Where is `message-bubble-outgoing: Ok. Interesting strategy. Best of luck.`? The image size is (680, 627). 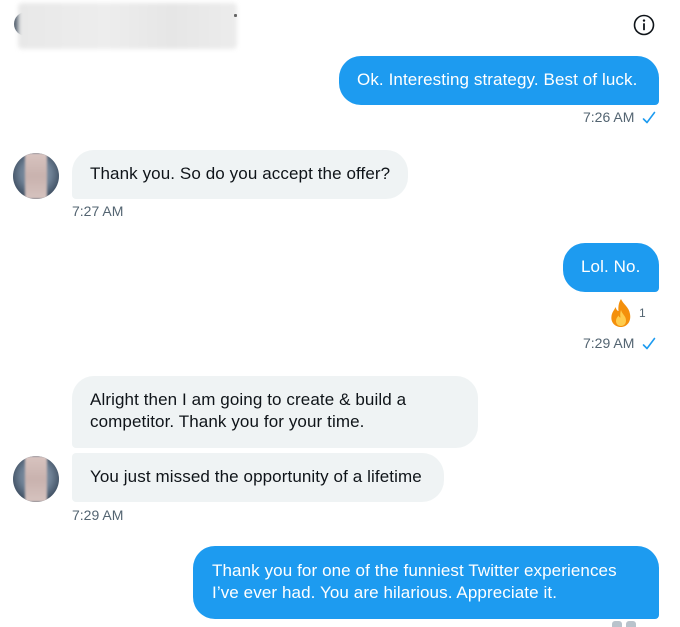 message-bubble-outgoing: Ok. Interesting strategy. Best of luck. is located at coordinates (499, 80).